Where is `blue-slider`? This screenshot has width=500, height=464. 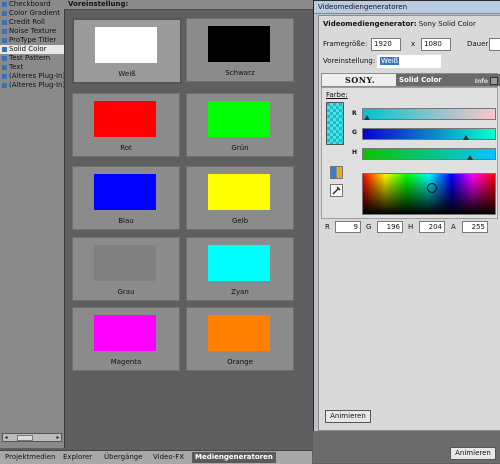 blue-slider is located at coordinates (429, 154).